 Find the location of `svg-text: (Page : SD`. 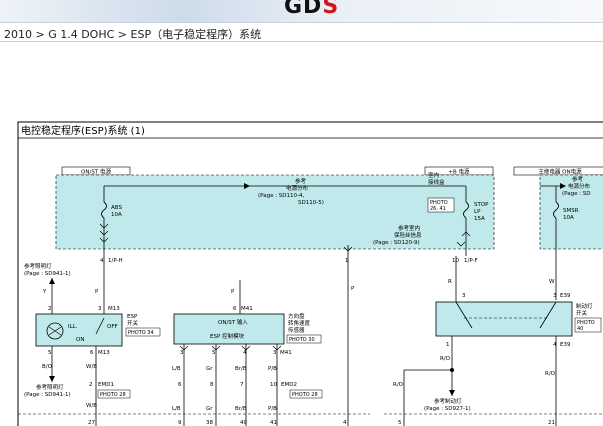

svg-text: (Page : SD is located at coordinates (576, 194).